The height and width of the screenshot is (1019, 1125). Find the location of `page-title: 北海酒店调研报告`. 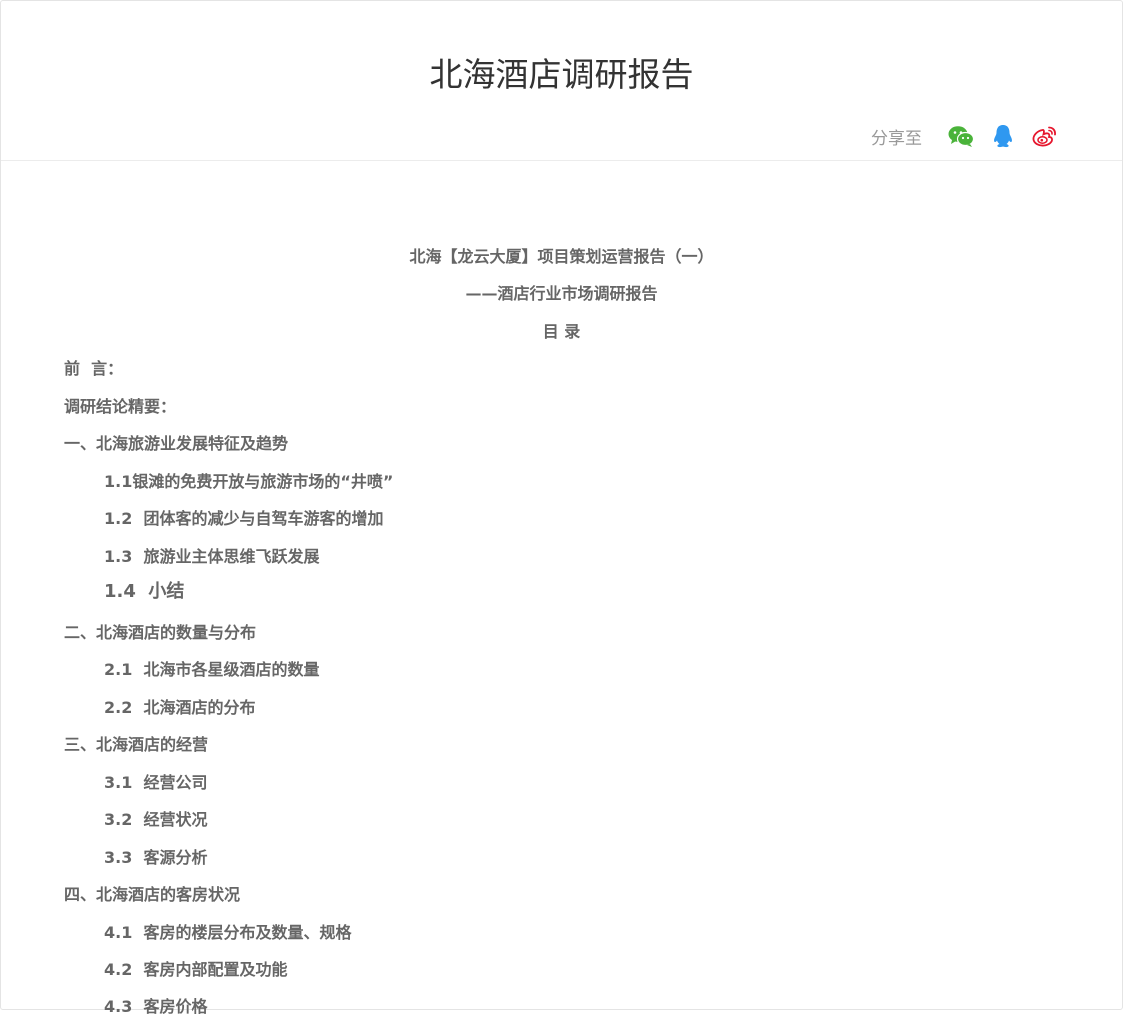

page-title: 北海酒店调研报告 is located at coordinates (561, 74).